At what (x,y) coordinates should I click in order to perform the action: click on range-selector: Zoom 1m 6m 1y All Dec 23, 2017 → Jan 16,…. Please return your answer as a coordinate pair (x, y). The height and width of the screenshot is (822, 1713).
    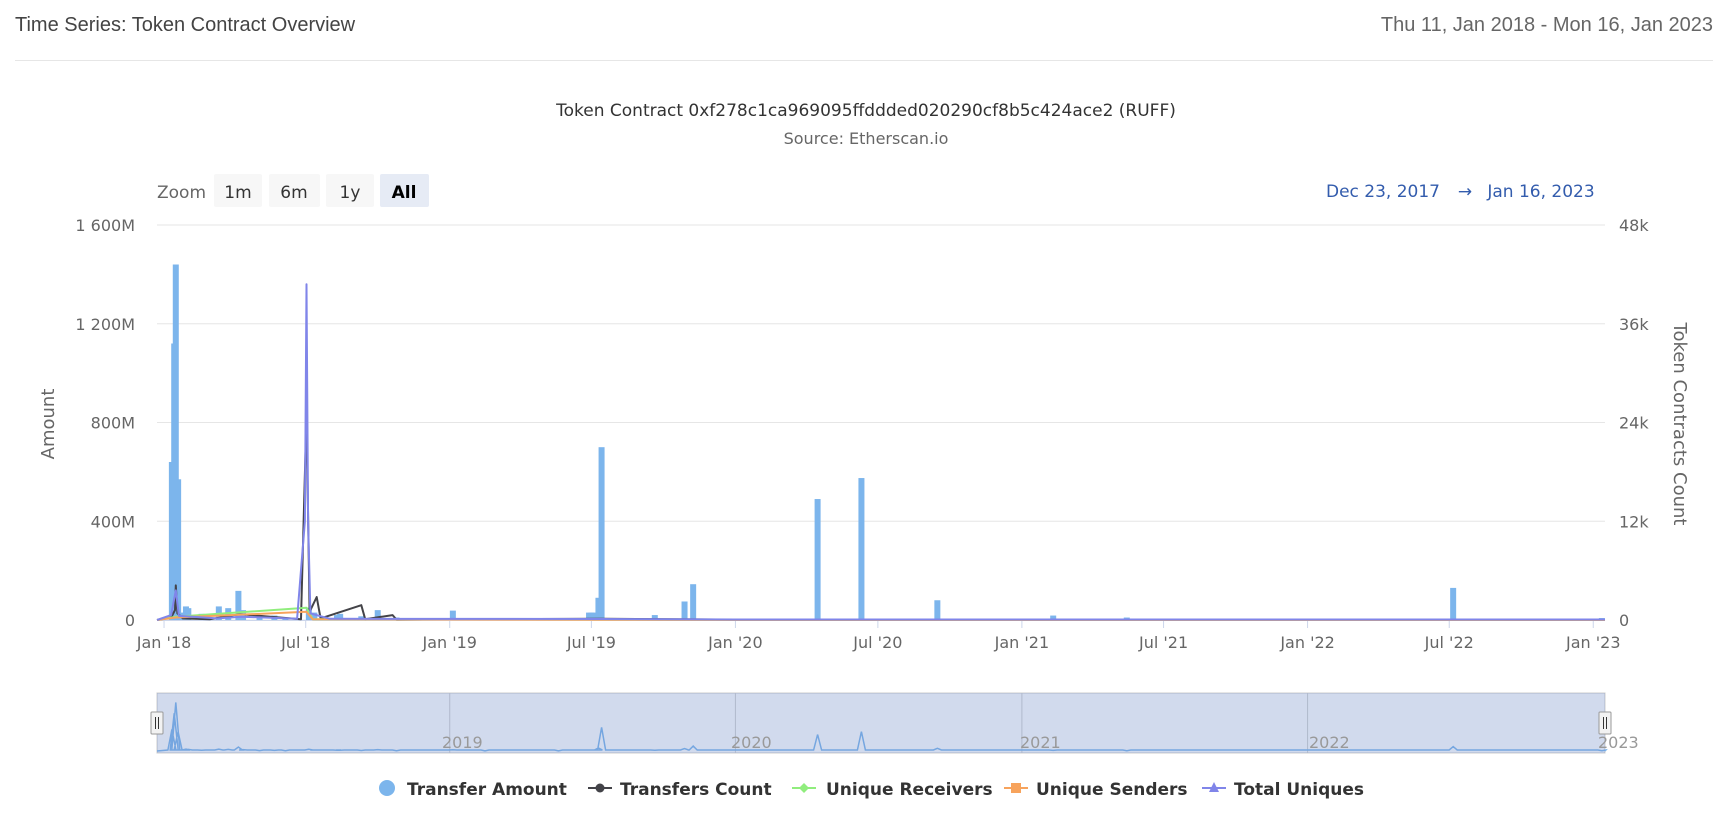
    Looking at the image, I should click on (876, 190).